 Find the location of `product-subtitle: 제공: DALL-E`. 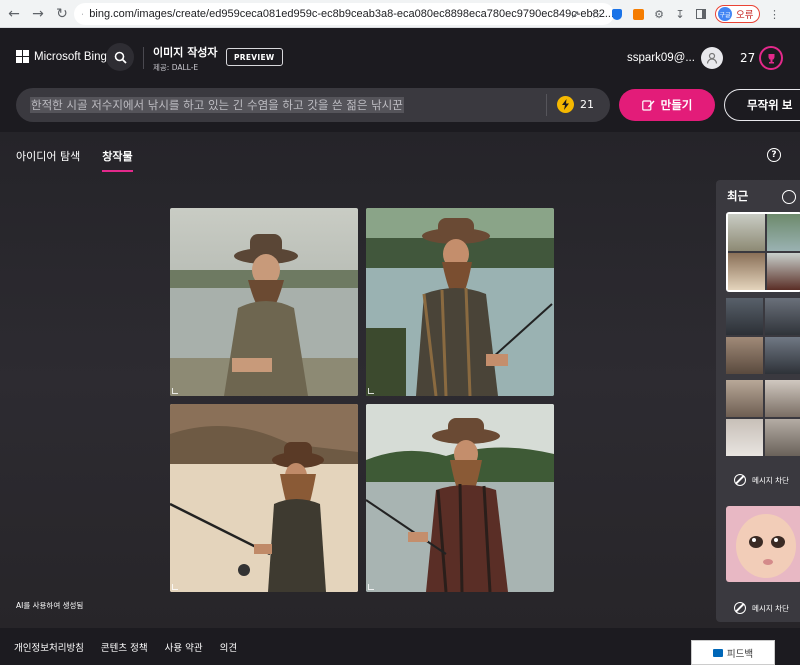

product-subtitle: 제공: DALL-E is located at coordinates (176, 67).